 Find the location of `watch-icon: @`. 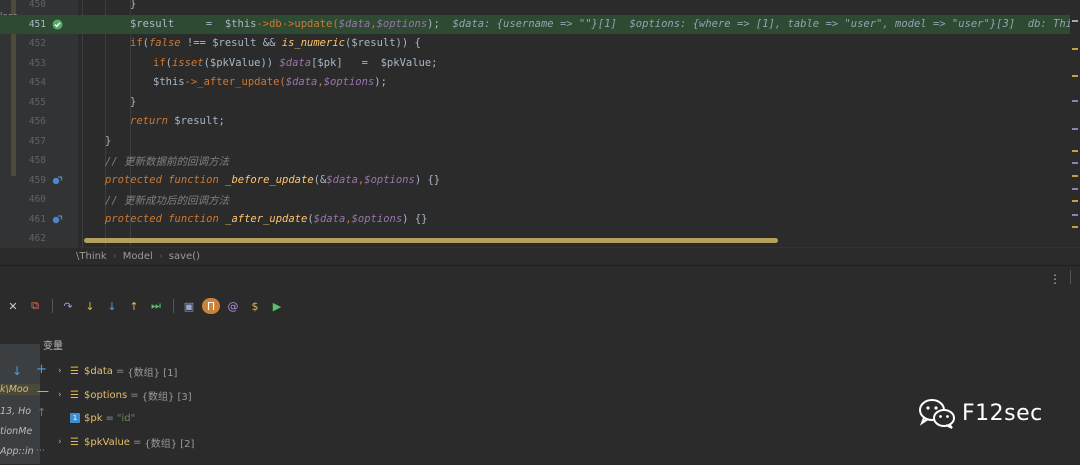

watch-icon: @ is located at coordinates (233, 306).